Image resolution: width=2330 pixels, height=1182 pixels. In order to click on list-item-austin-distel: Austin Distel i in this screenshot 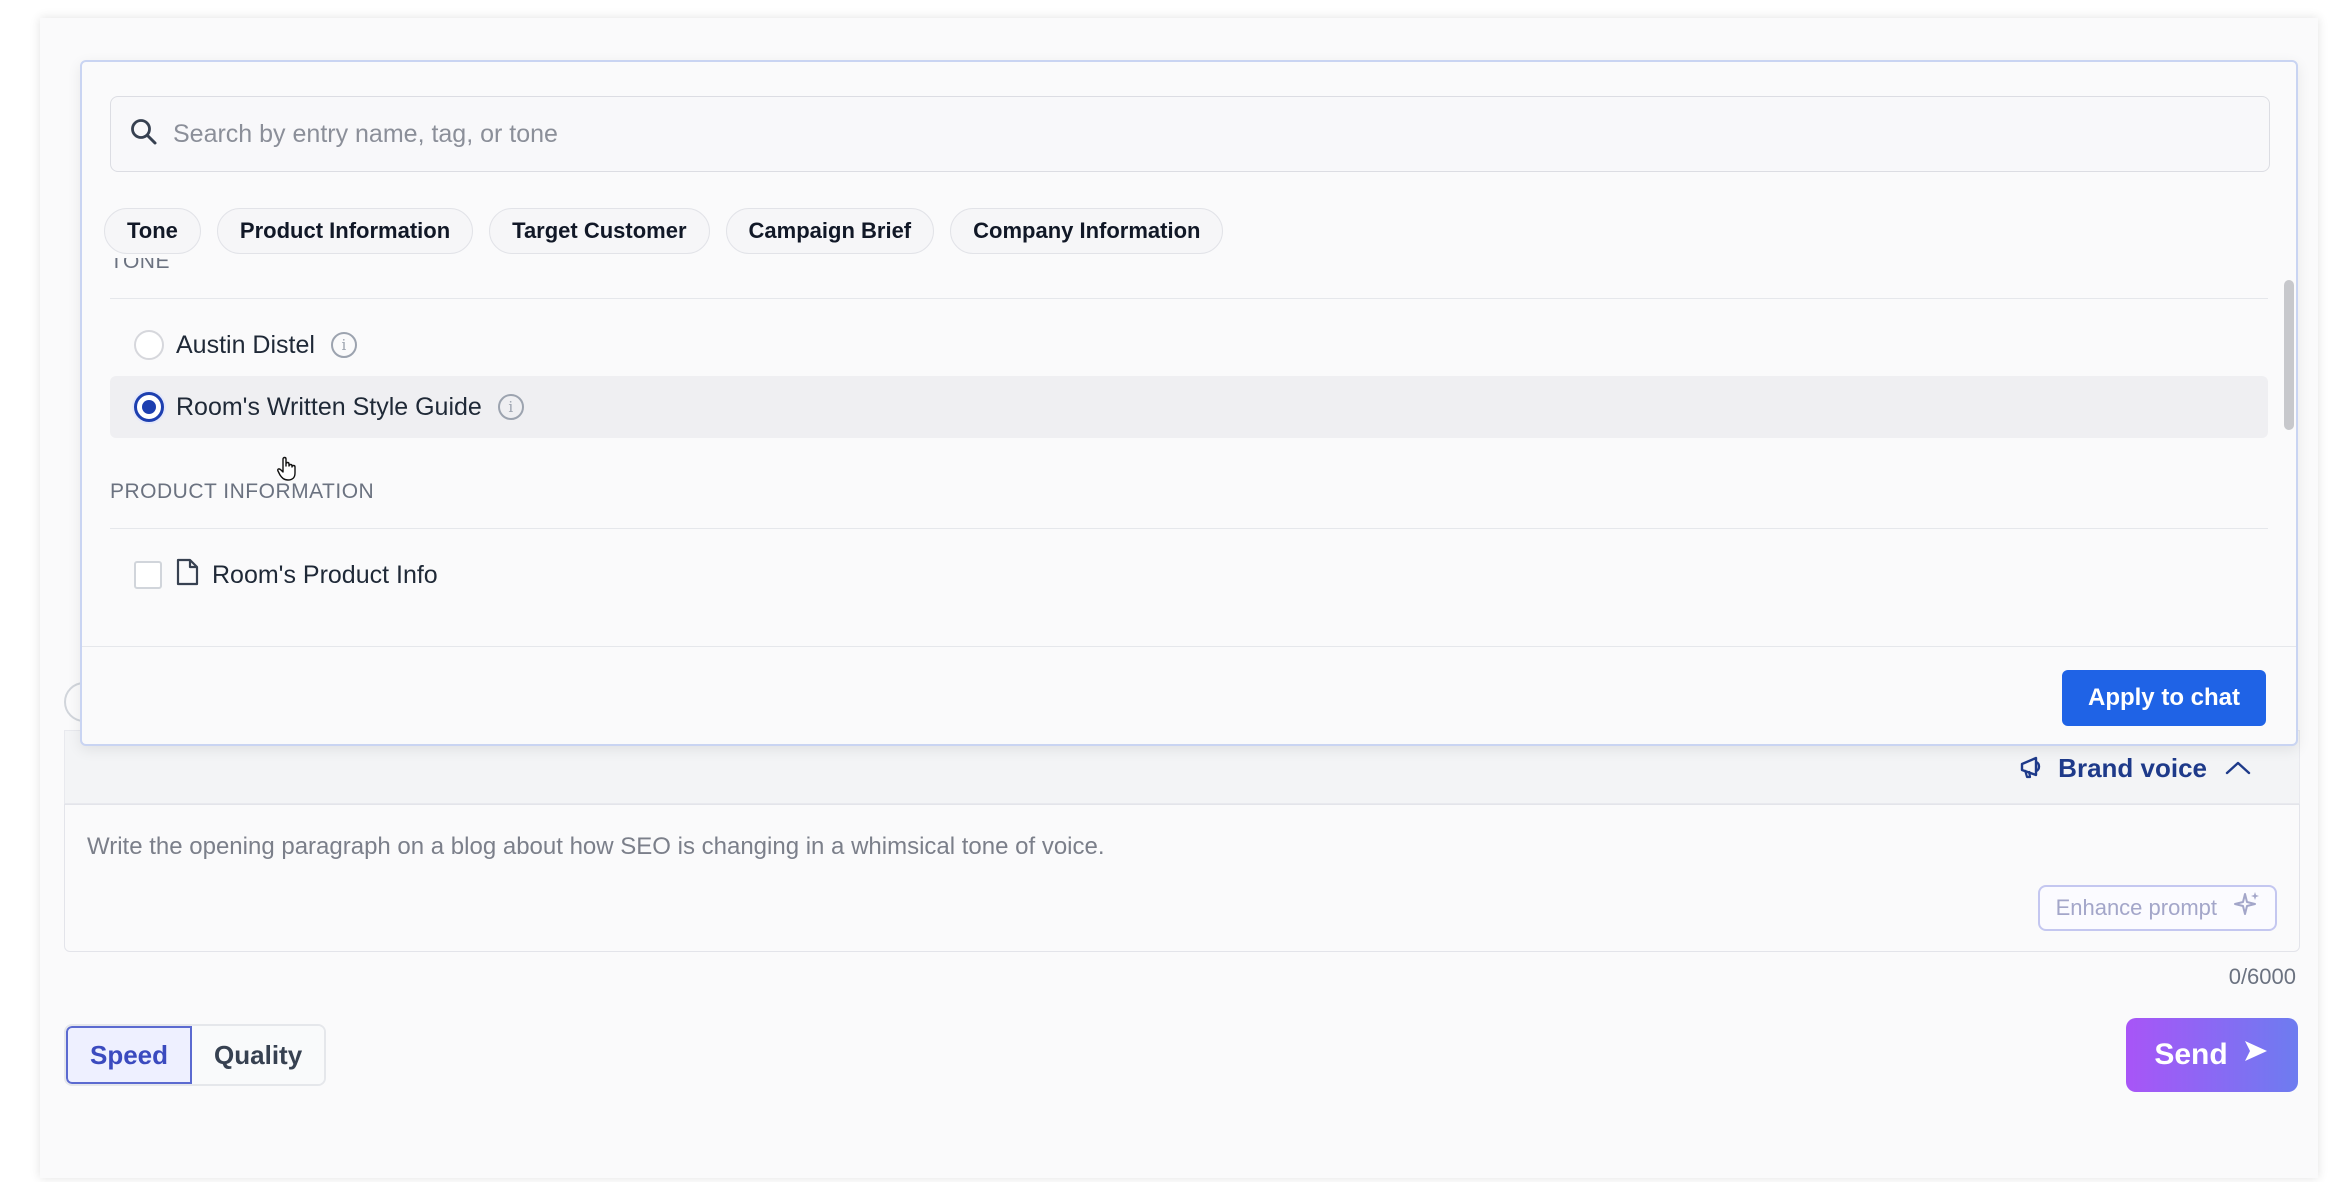, I will do `click(1189, 345)`.